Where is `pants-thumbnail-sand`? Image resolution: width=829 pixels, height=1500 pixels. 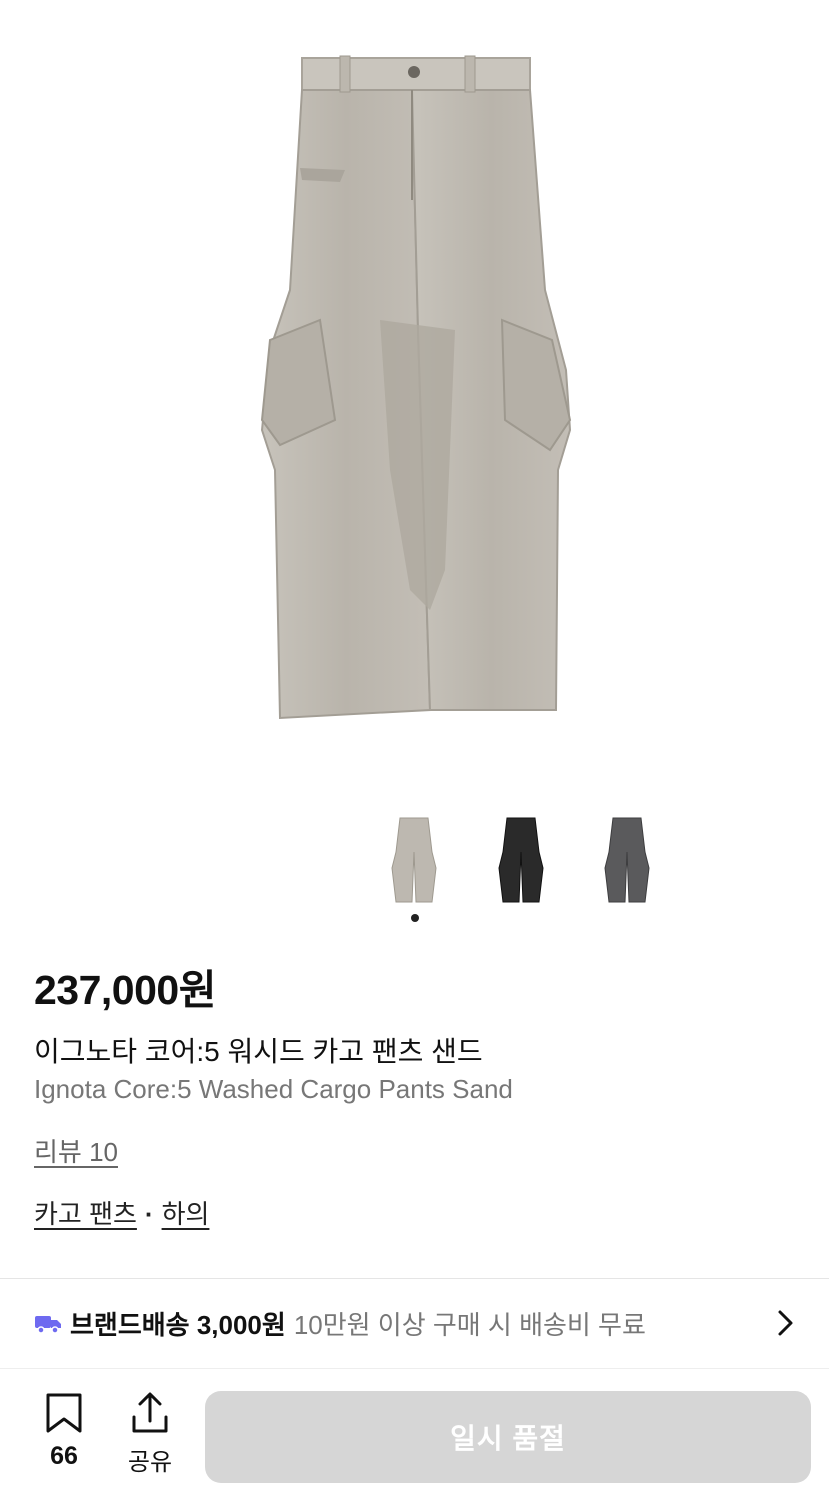 pants-thumbnail-sand is located at coordinates (414, 860).